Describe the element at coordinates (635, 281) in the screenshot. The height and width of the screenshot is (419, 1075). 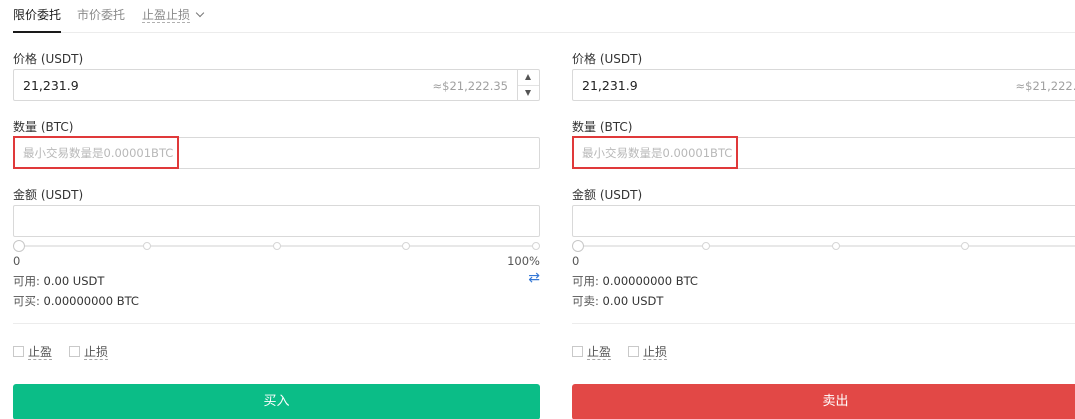
I see `available-balance: 可用: 0.00000000 BTC` at that location.